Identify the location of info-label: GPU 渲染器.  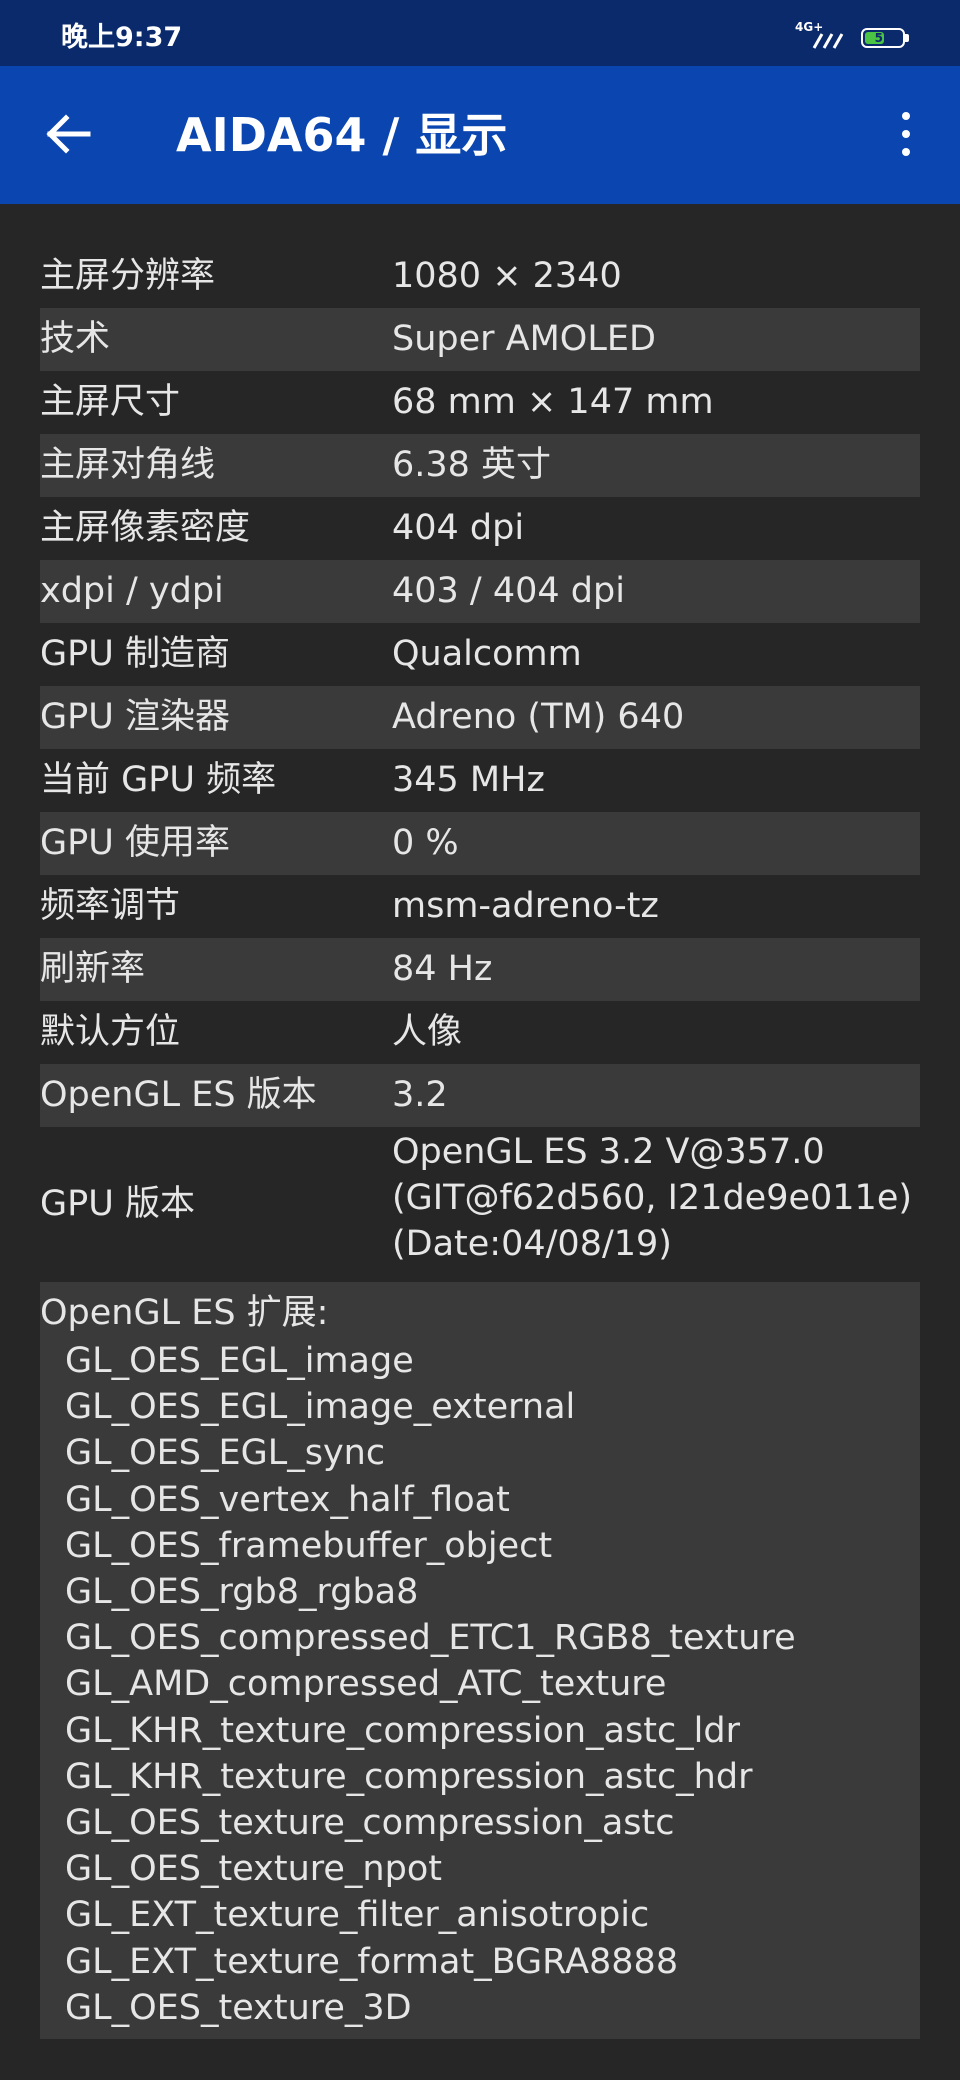
(135, 717).